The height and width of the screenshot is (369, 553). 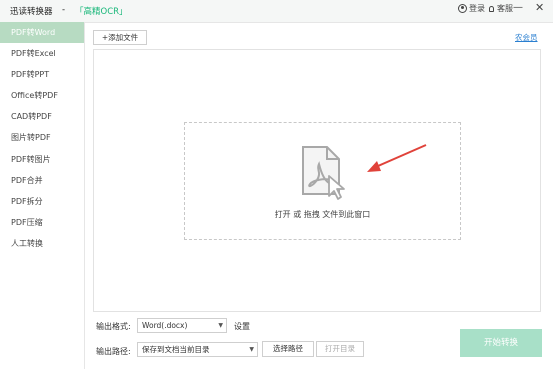 What do you see at coordinates (42, 159) in the screenshot?
I see `sidebar-item-pdf-to-image: PDF转图片` at bounding box center [42, 159].